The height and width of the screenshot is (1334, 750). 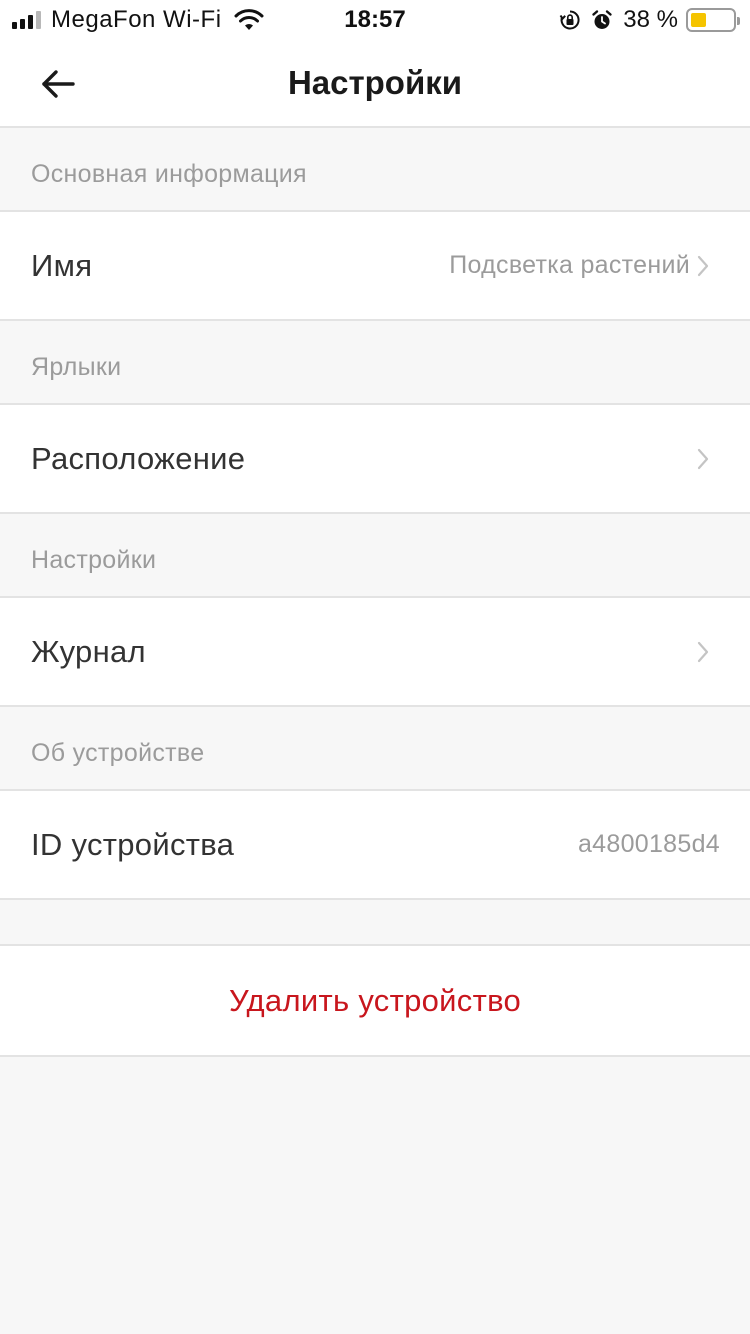 I want to click on delete-device-label: Удалить устройство, so click(x=375, y=1000).